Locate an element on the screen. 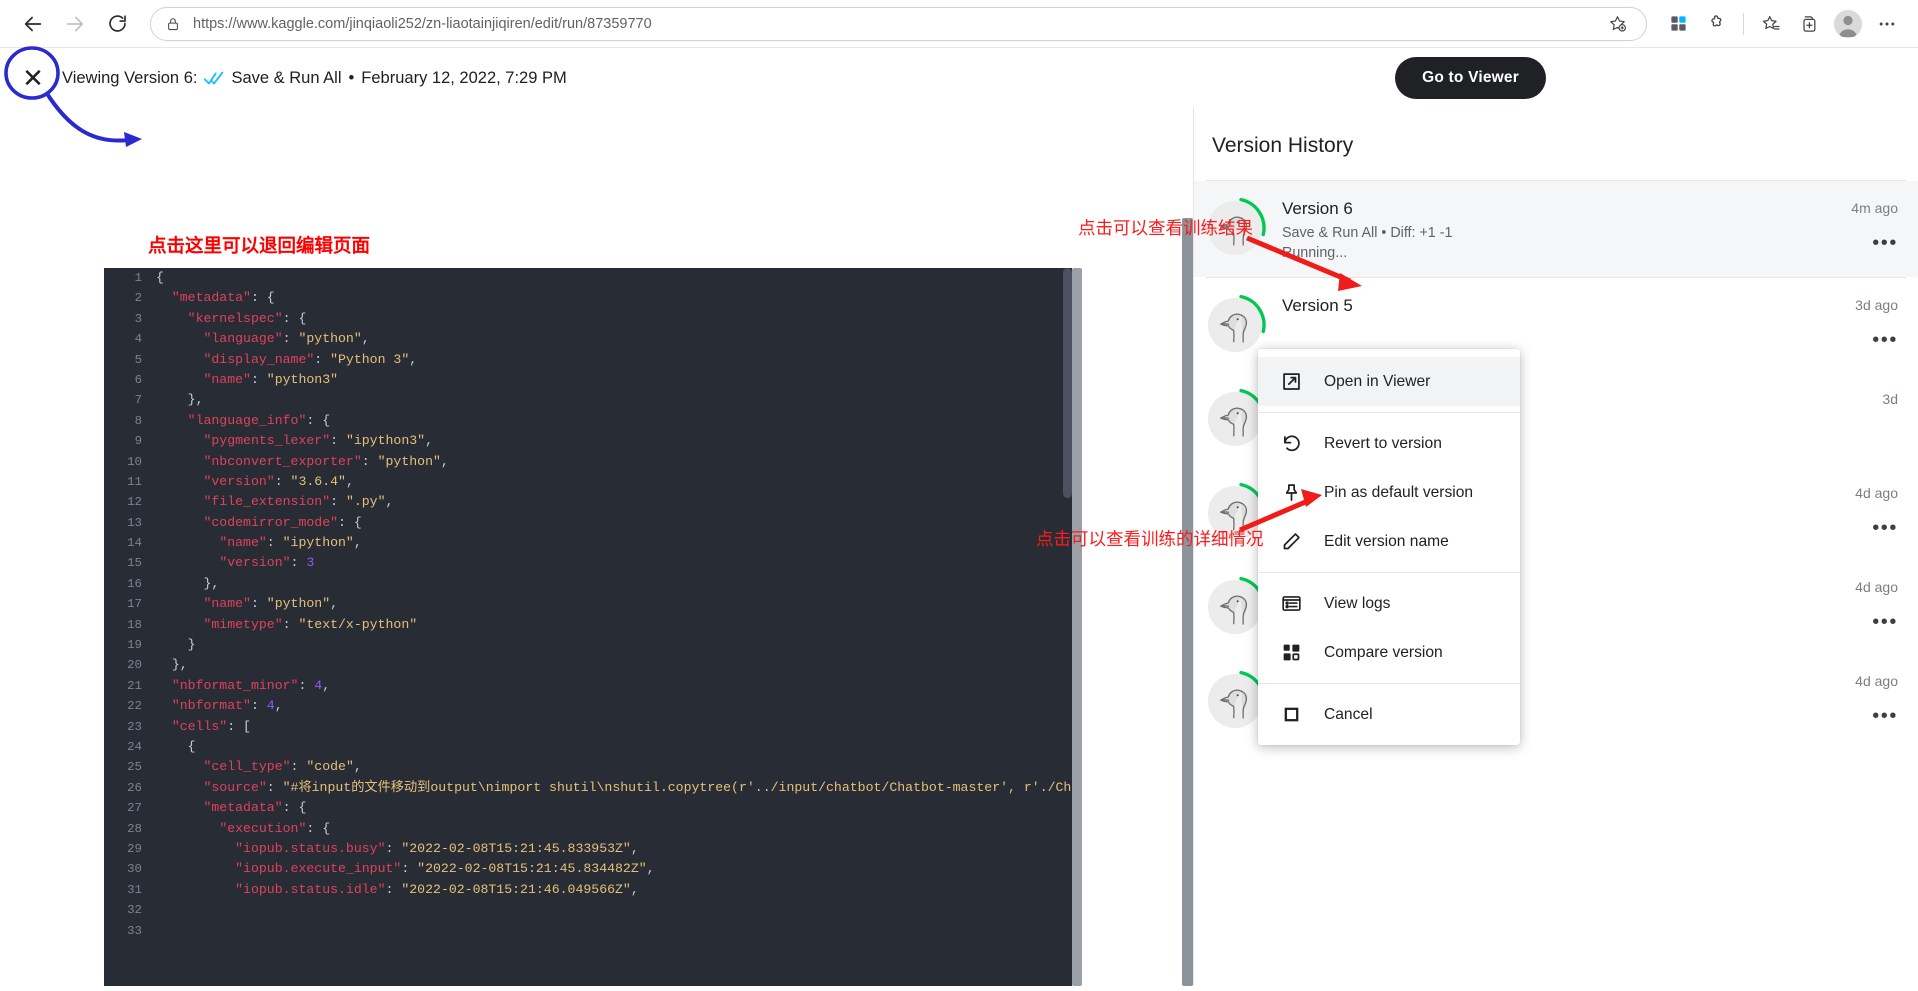 This screenshot has height=991, width=1918. line-number: 19 is located at coordinates (134, 645).